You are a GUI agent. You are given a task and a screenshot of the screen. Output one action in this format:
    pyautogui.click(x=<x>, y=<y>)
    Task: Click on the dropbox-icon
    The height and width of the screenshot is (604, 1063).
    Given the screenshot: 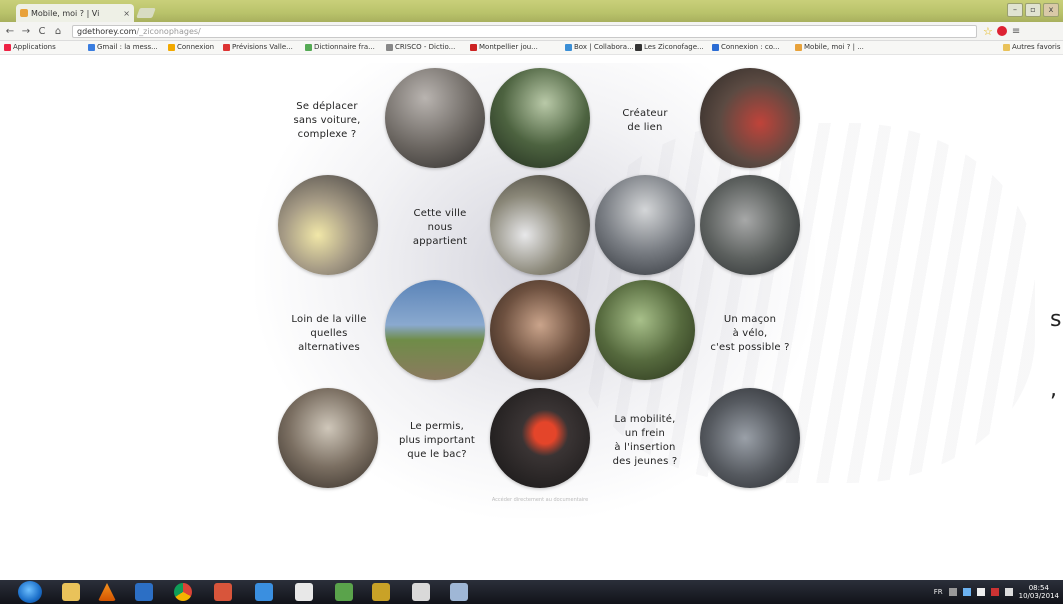 What is the action you would take?
    pyautogui.click(x=264, y=592)
    